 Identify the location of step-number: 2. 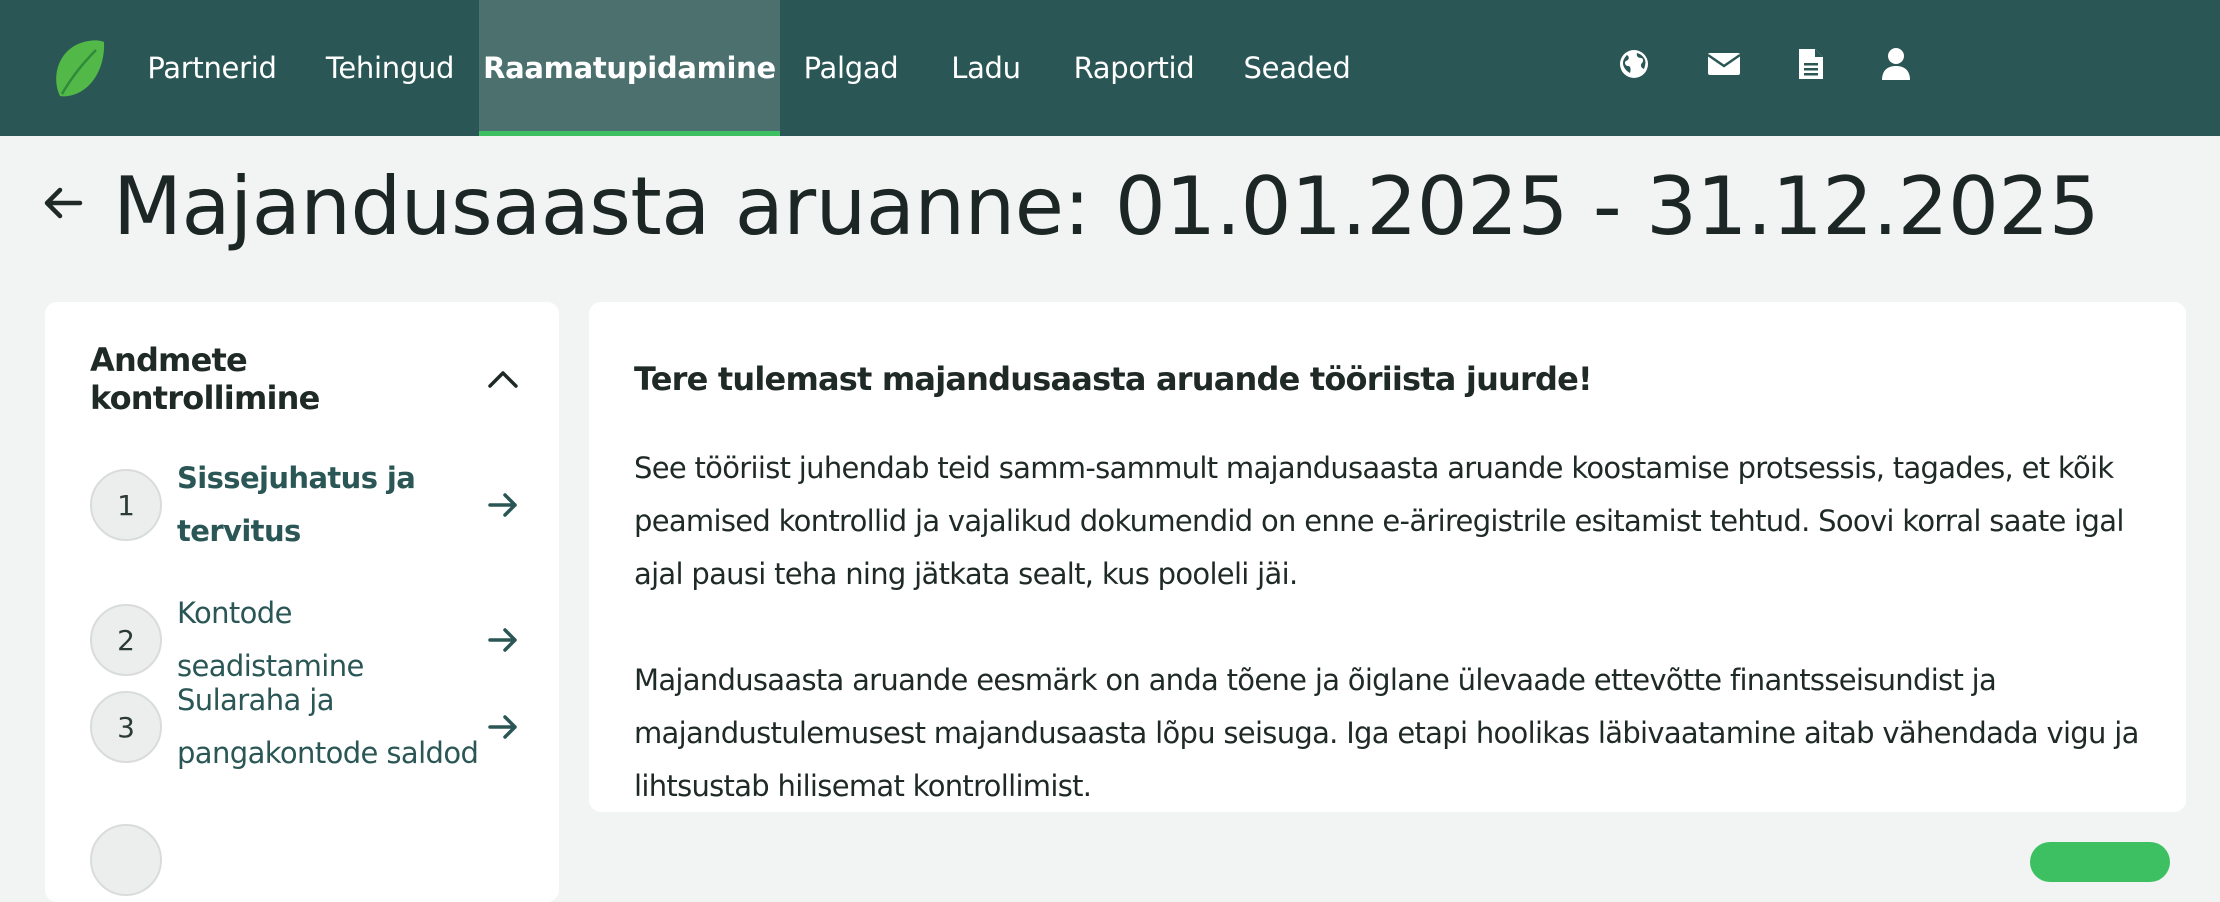
(126, 640).